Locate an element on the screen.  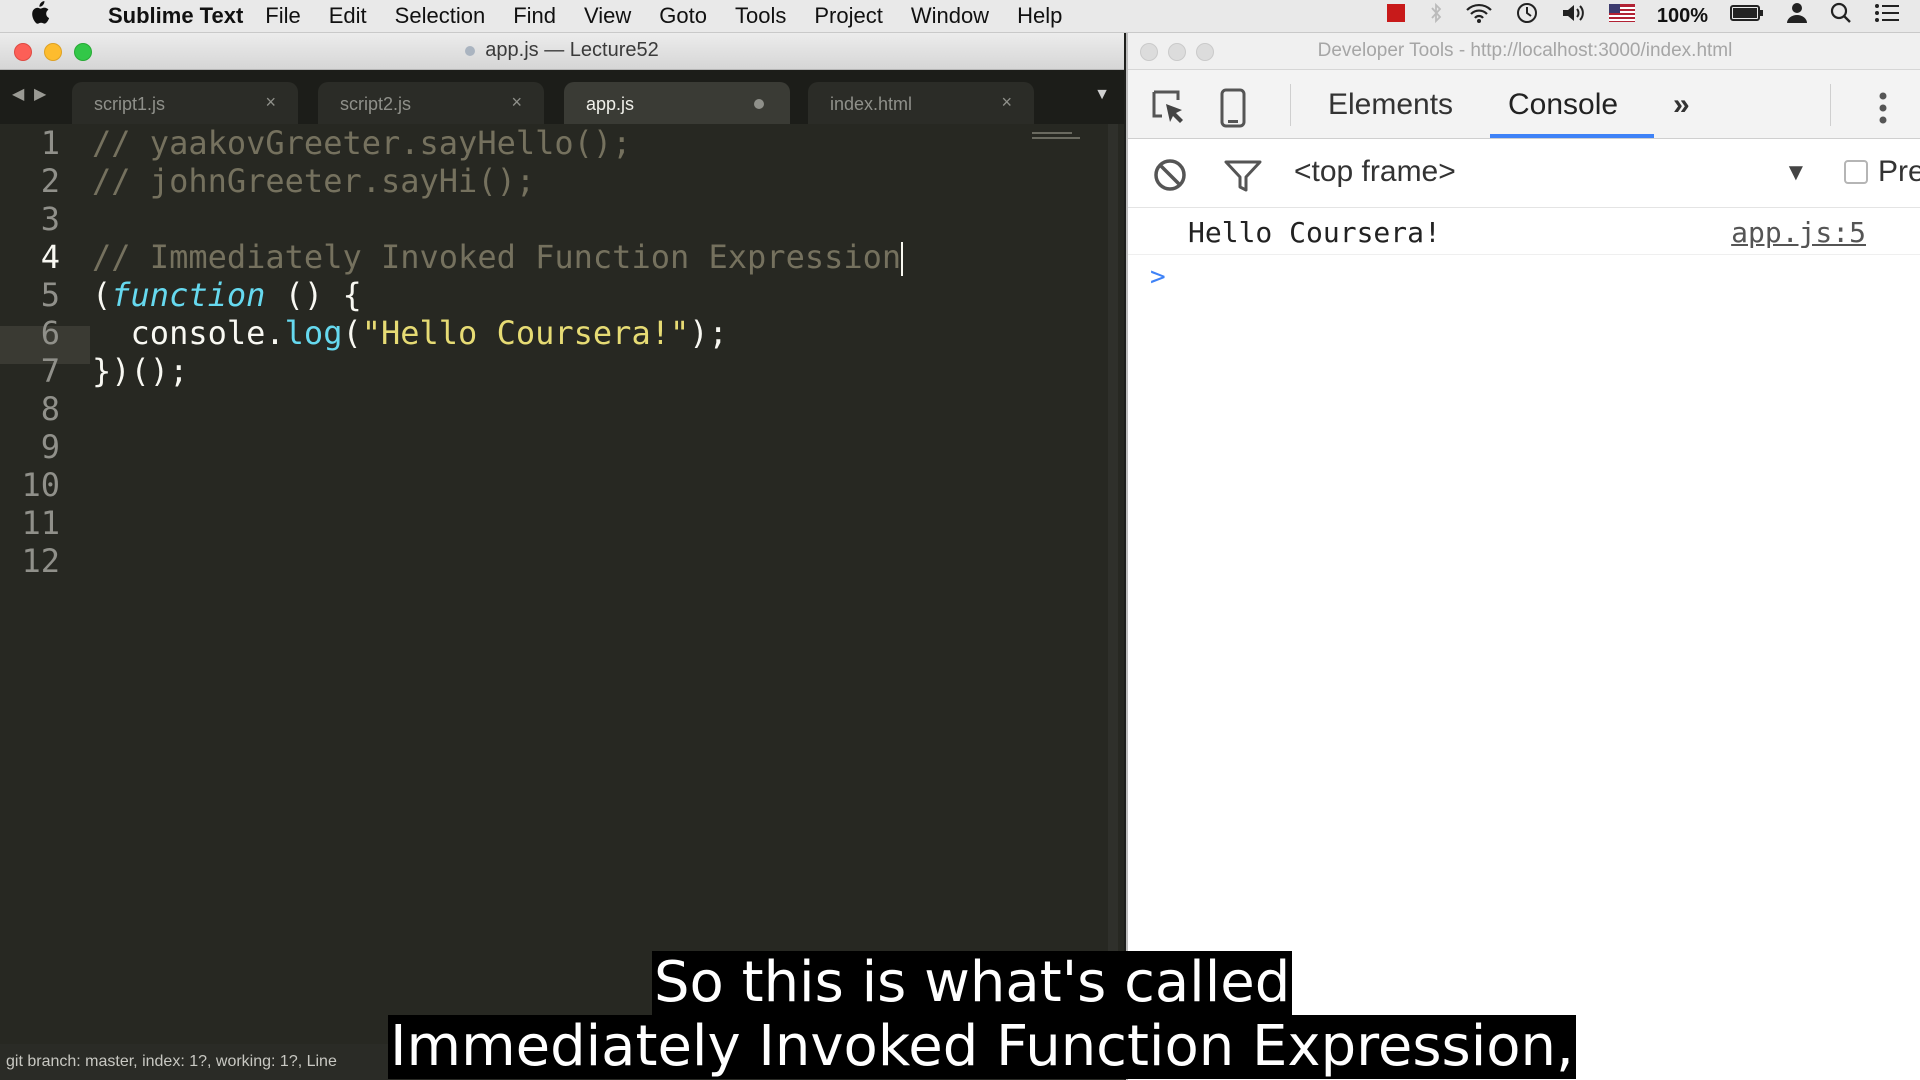
line-number: 5 is located at coordinates (50, 295).